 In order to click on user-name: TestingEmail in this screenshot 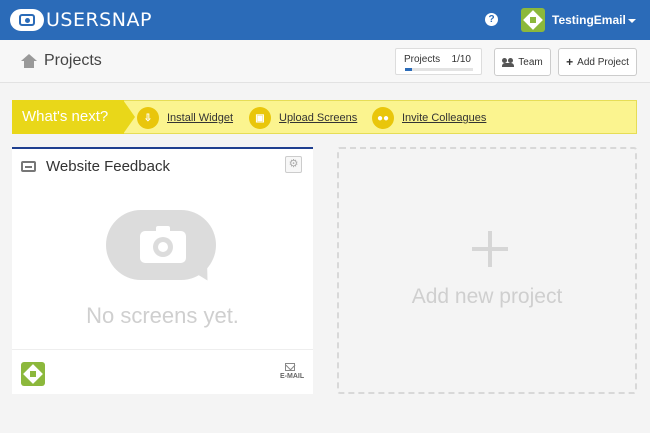, I will do `click(589, 20)`.